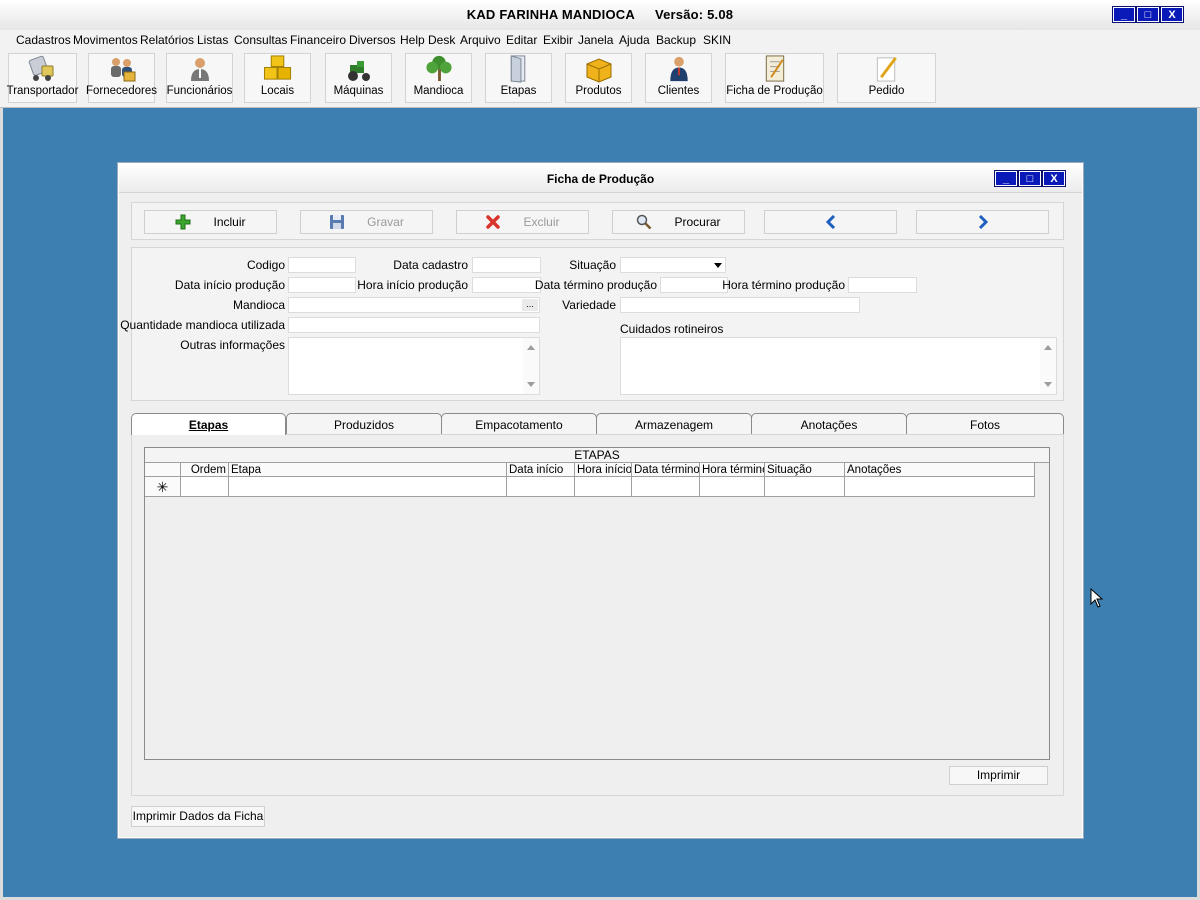 This screenshot has height=900, width=1200. I want to click on cuidados-textarea, so click(838, 366).